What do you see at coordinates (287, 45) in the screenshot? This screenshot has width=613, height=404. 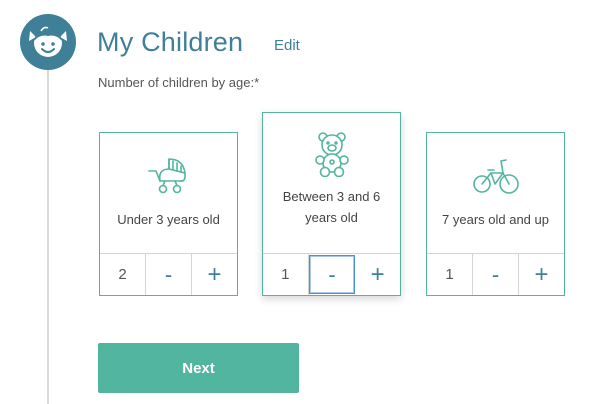 I see `edit-link: Edit` at bounding box center [287, 45].